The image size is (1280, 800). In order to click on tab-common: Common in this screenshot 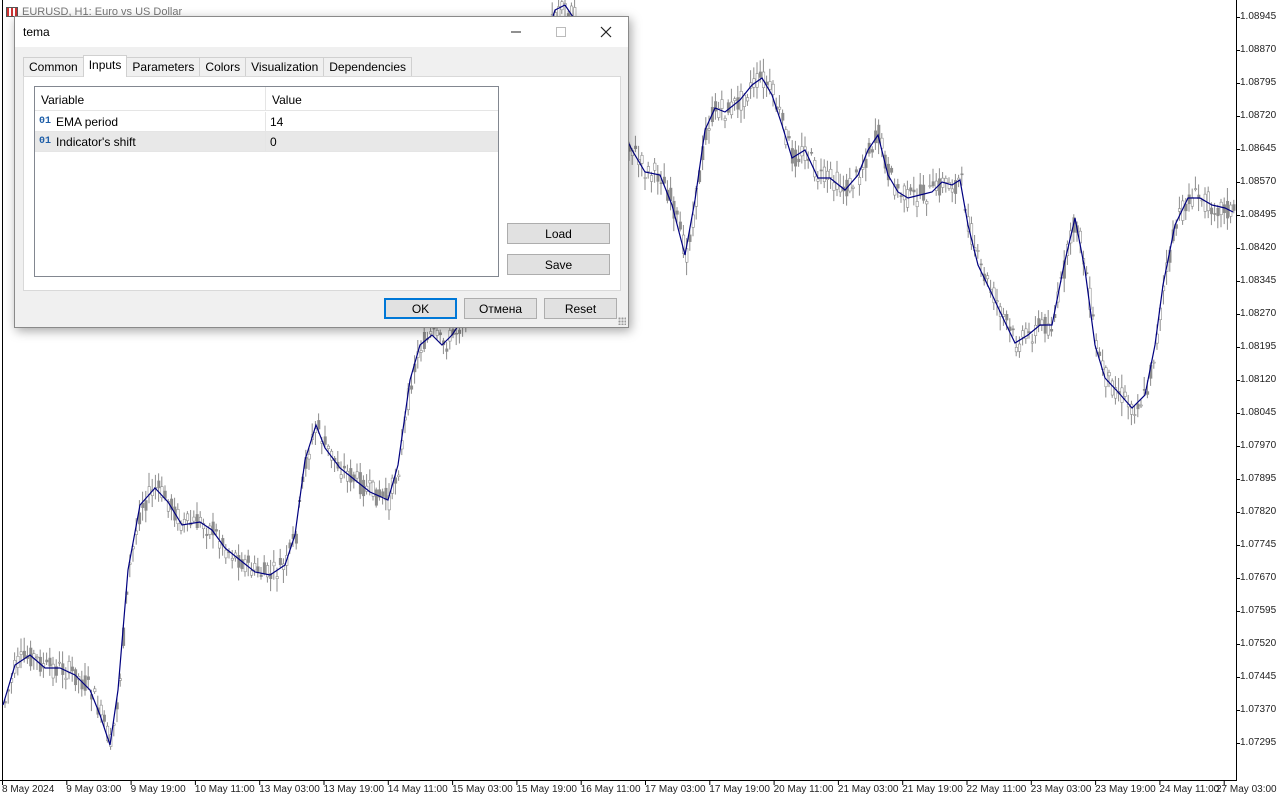, I will do `click(53, 67)`.